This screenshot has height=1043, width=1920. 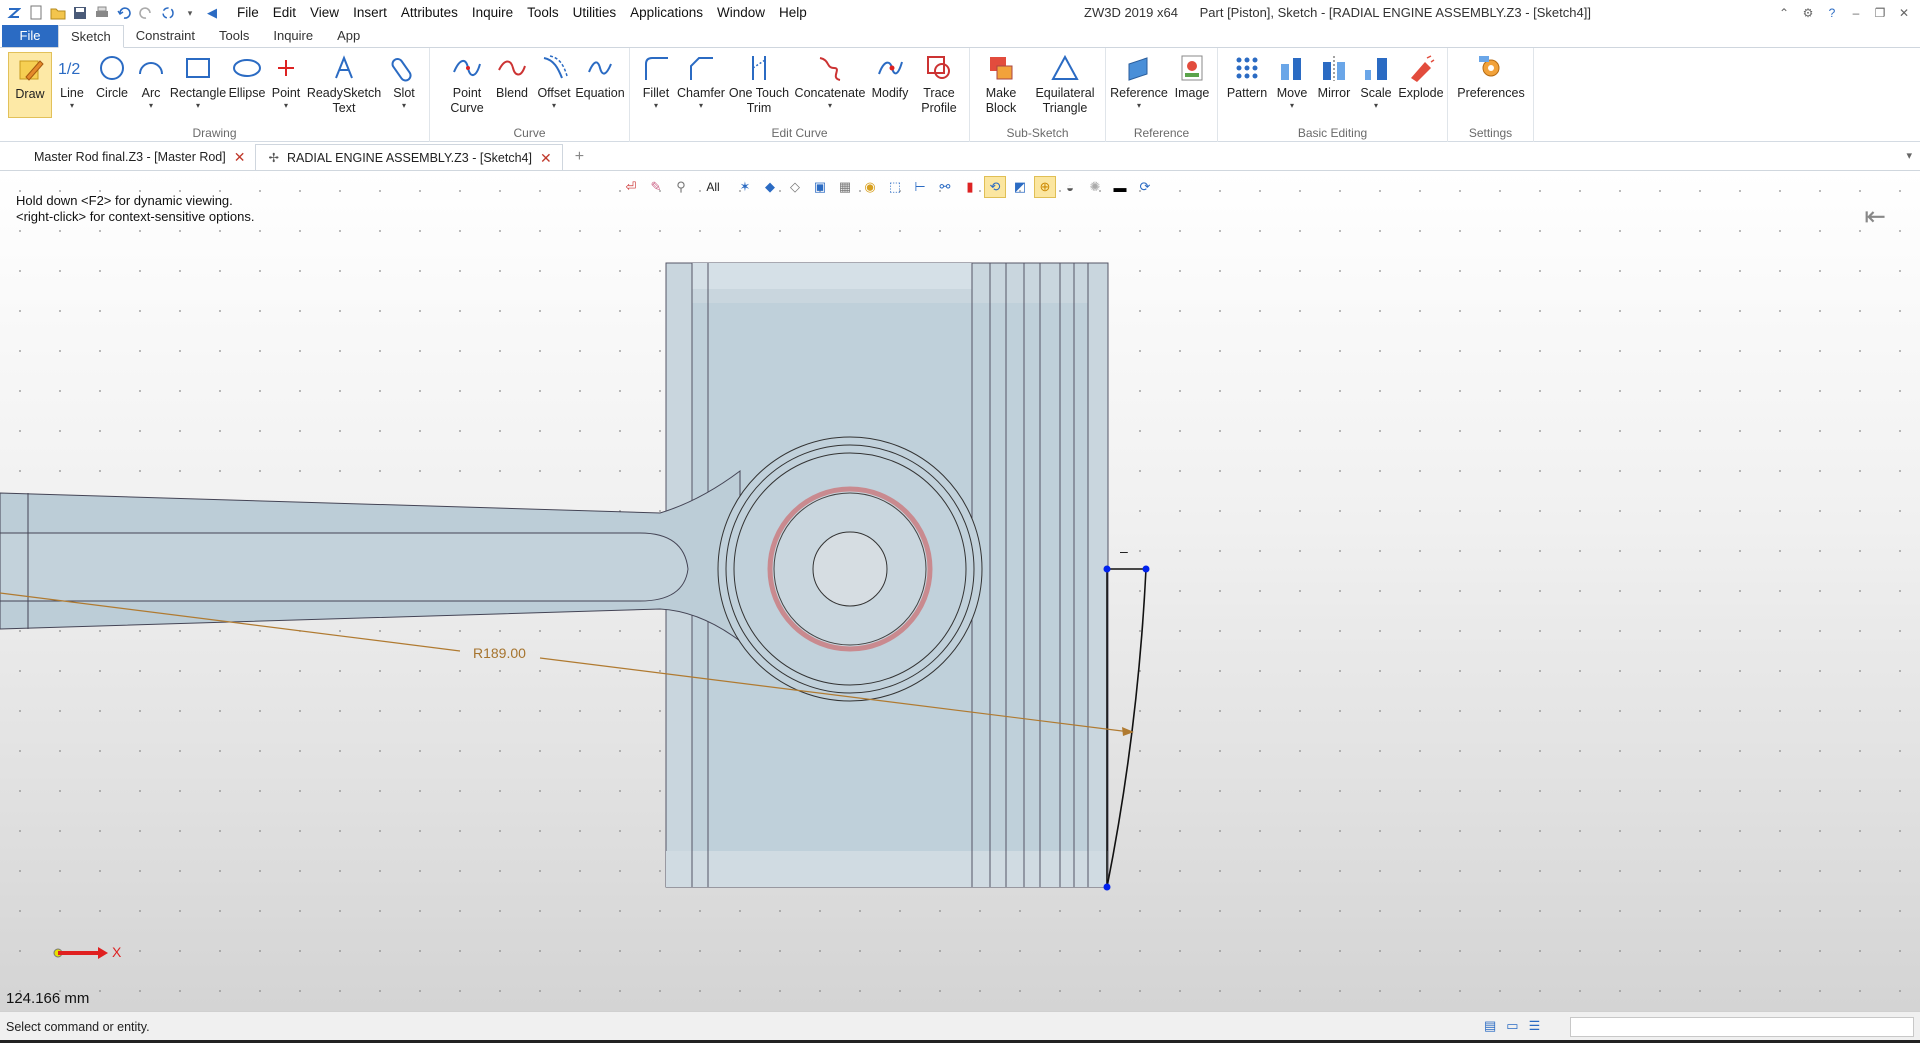 What do you see at coordinates (36, 13) in the screenshot?
I see `new-file-icon` at bounding box center [36, 13].